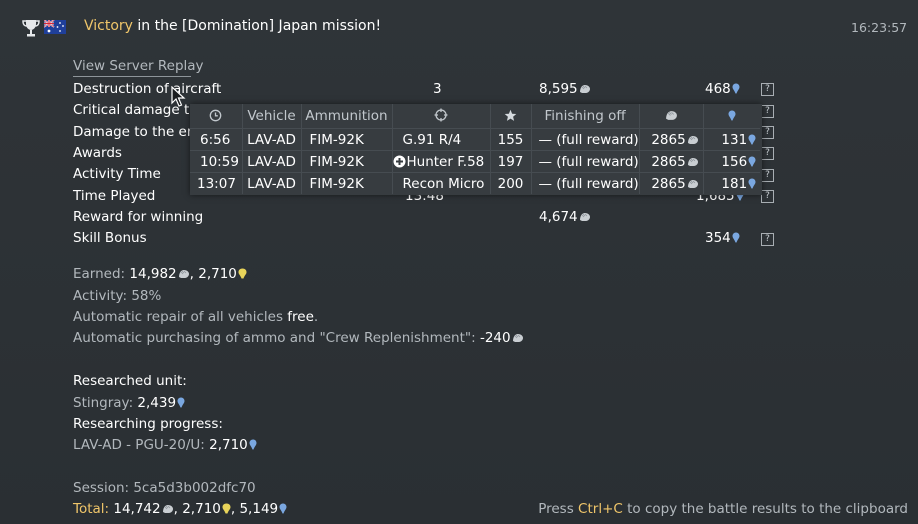  I want to click on col-ammunition: Ammunition, so click(346, 116).